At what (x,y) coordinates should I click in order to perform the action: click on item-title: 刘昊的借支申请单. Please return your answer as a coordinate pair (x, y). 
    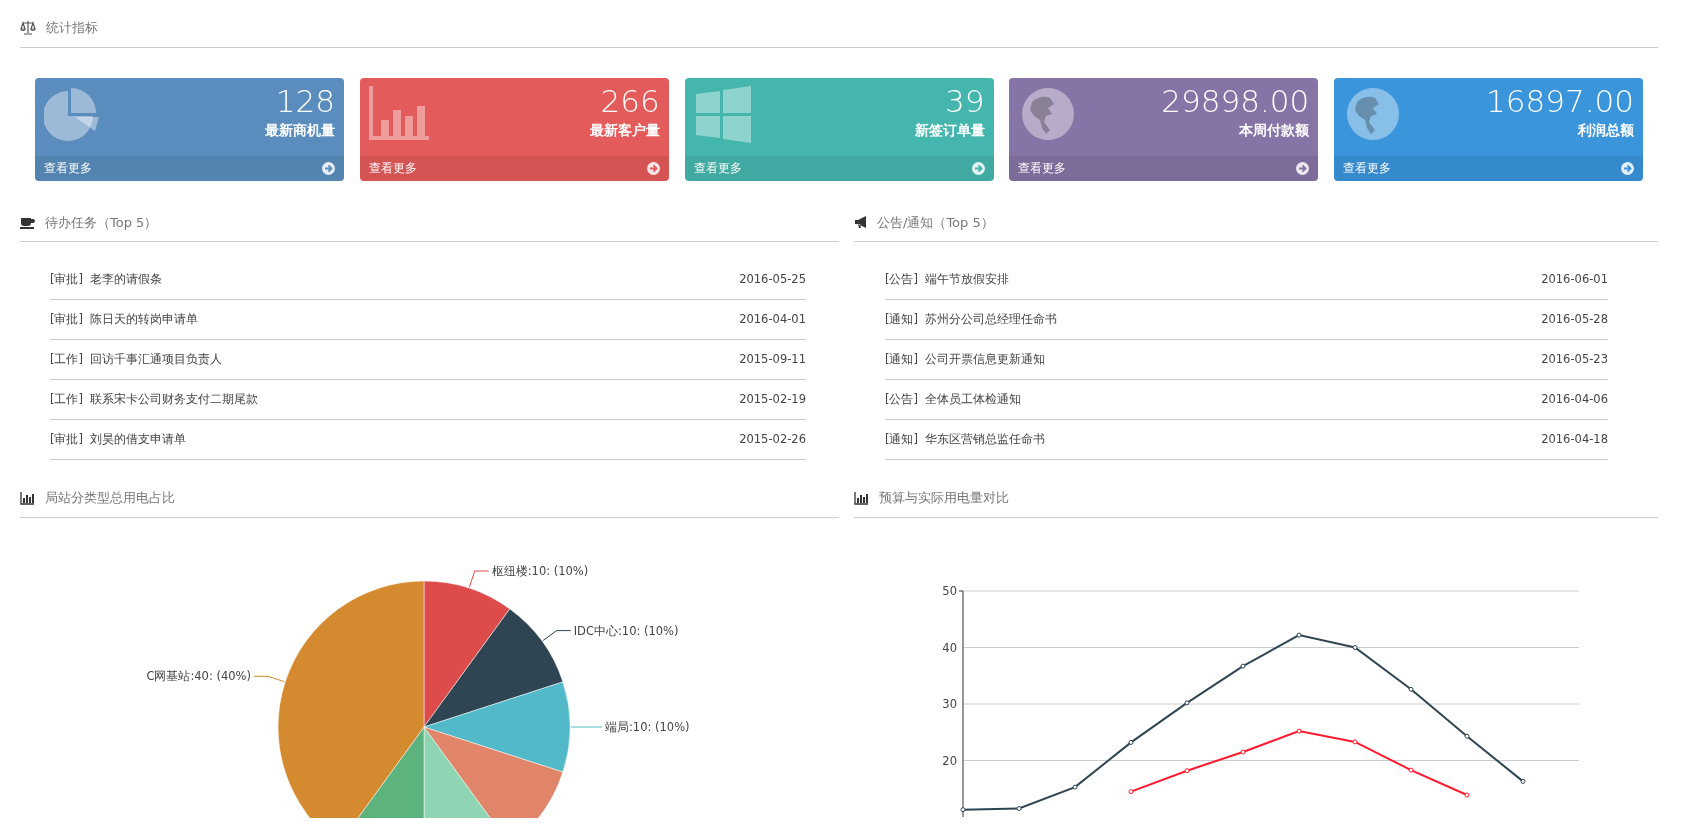
    Looking at the image, I should click on (415, 439).